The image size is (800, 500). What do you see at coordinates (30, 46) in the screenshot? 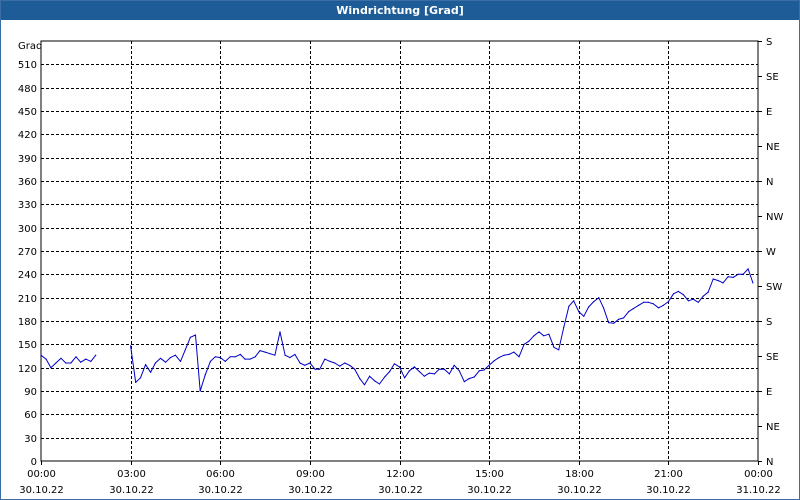
I see `y-axis-label: Grad` at bounding box center [30, 46].